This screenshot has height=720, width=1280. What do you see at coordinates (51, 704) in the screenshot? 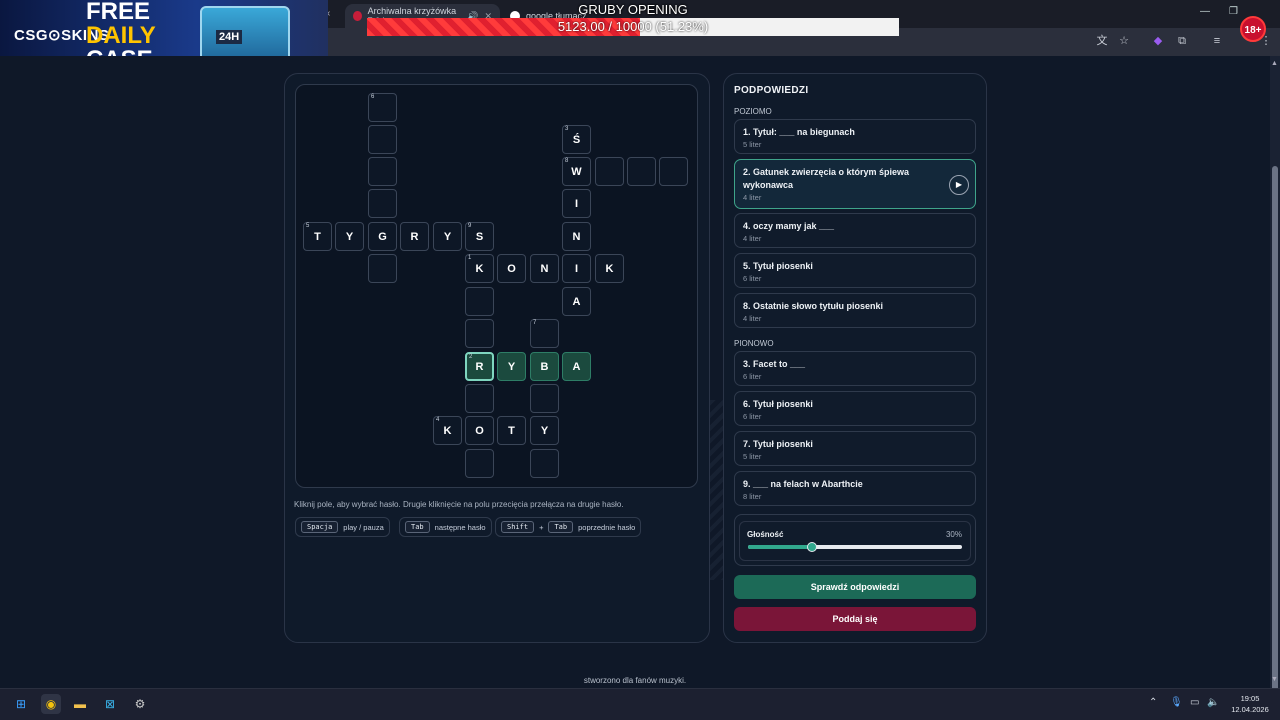
I see `chrome-icon: ◉` at bounding box center [51, 704].